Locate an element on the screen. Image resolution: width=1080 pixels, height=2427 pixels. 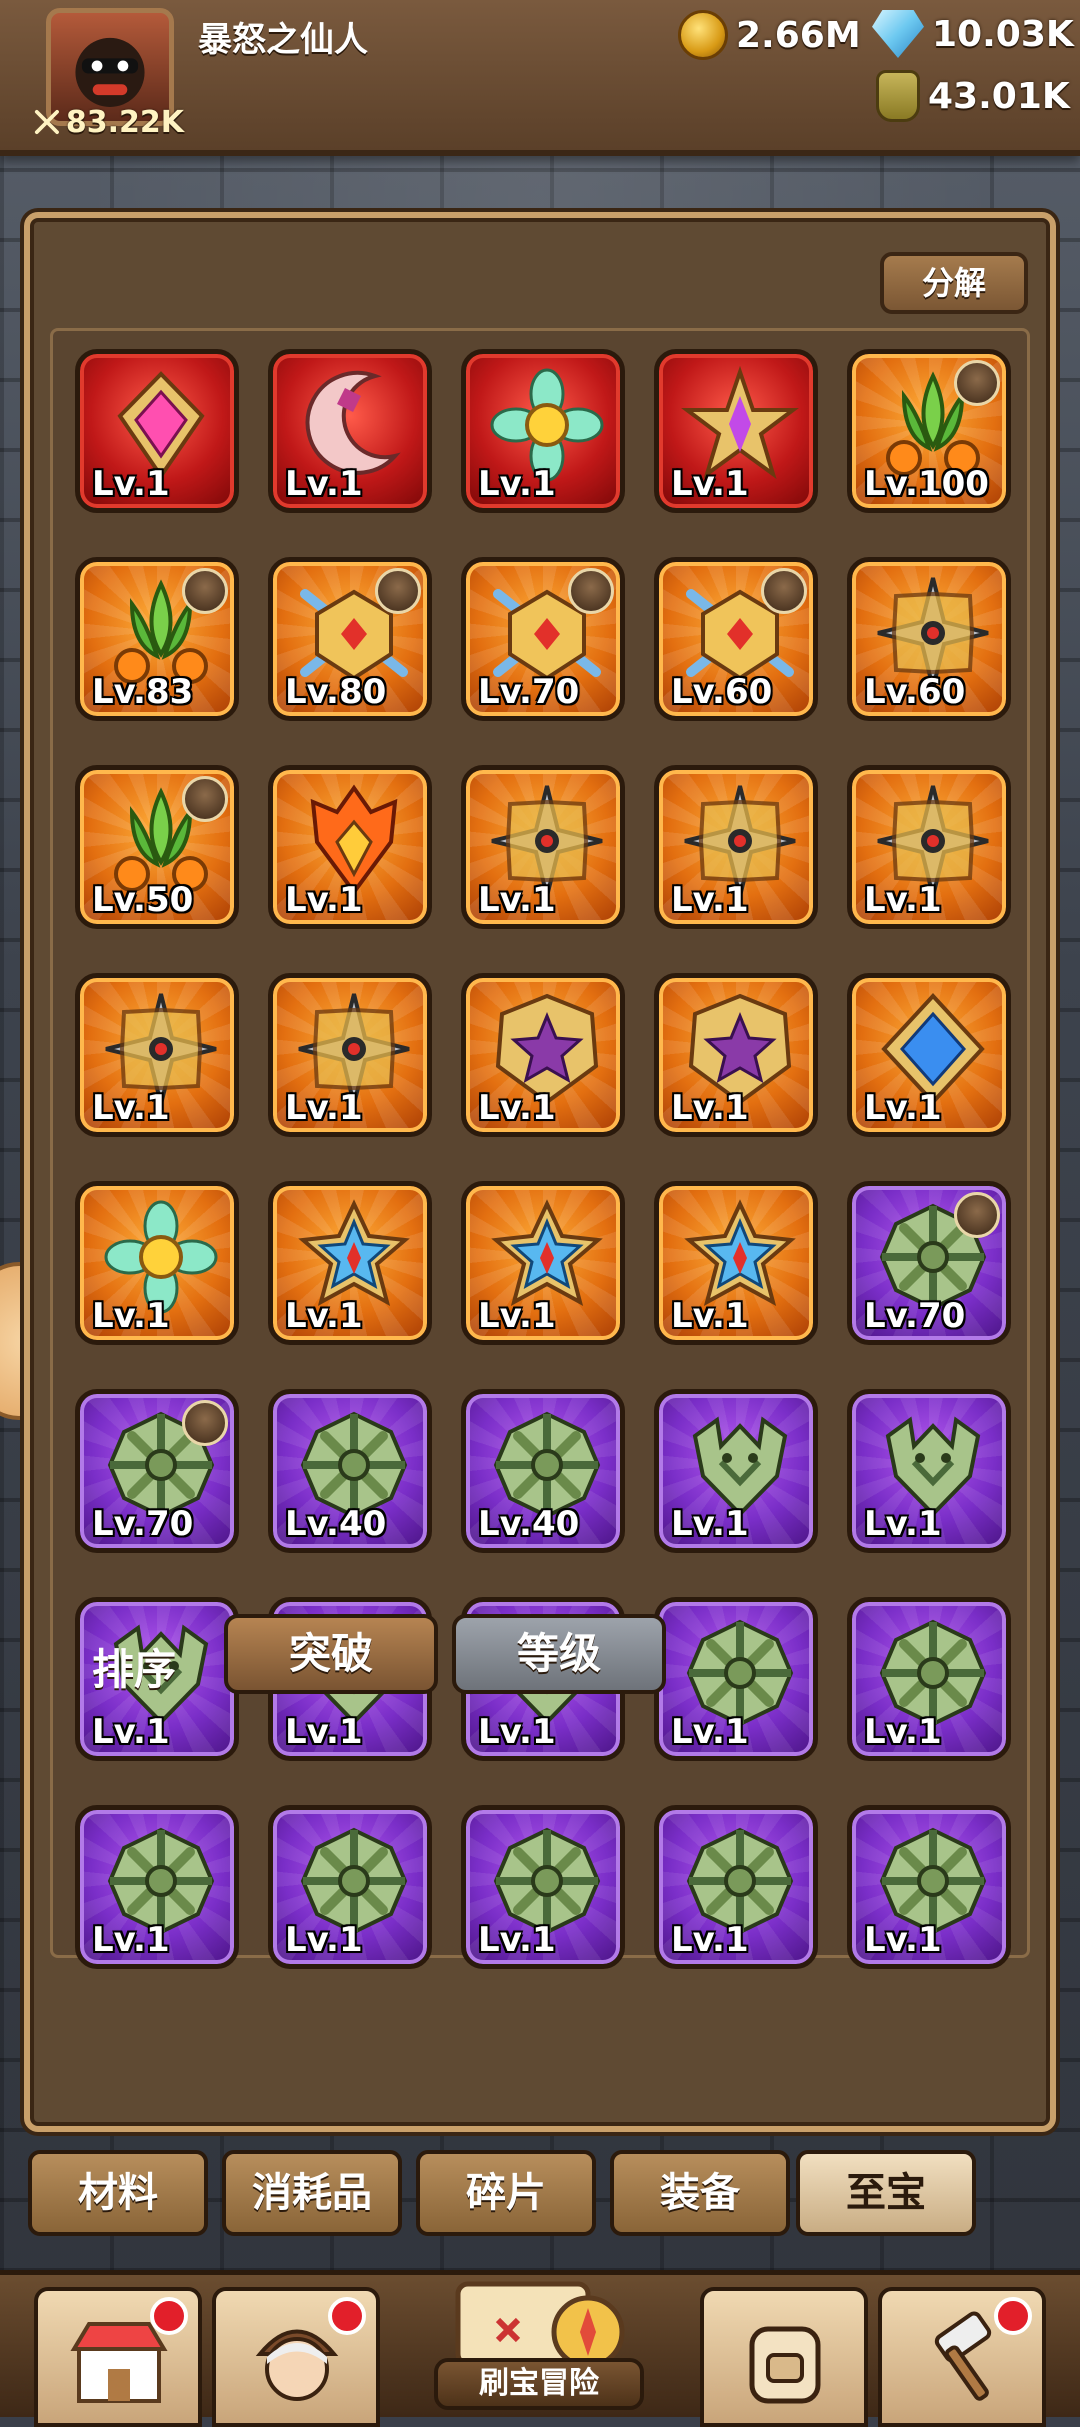
tab-1: 消耗品 is located at coordinates (312, 2193).